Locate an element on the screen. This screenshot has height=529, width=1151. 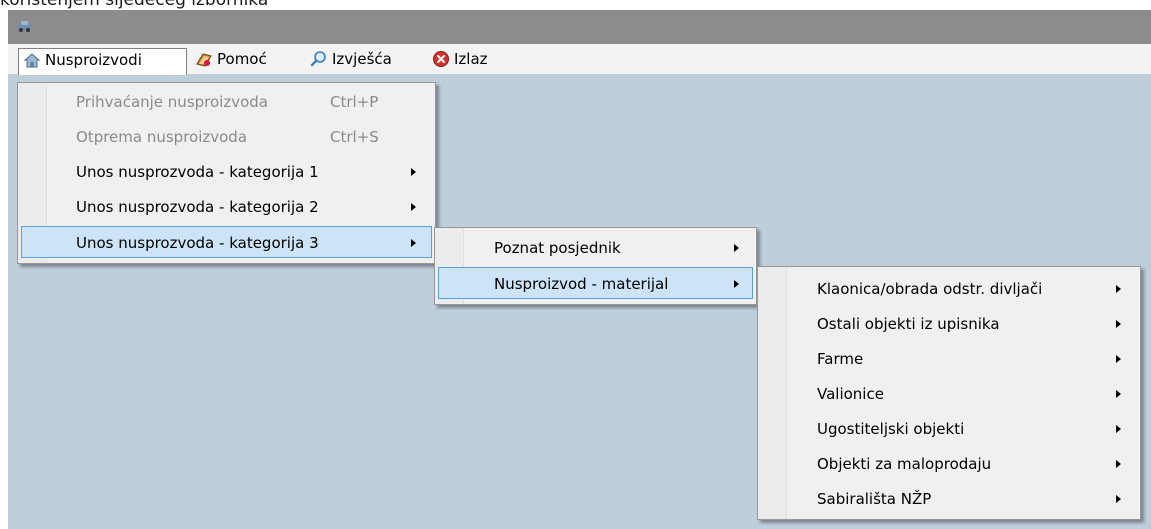
menu-item-valionice: Valionice is located at coordinates (949, 394).